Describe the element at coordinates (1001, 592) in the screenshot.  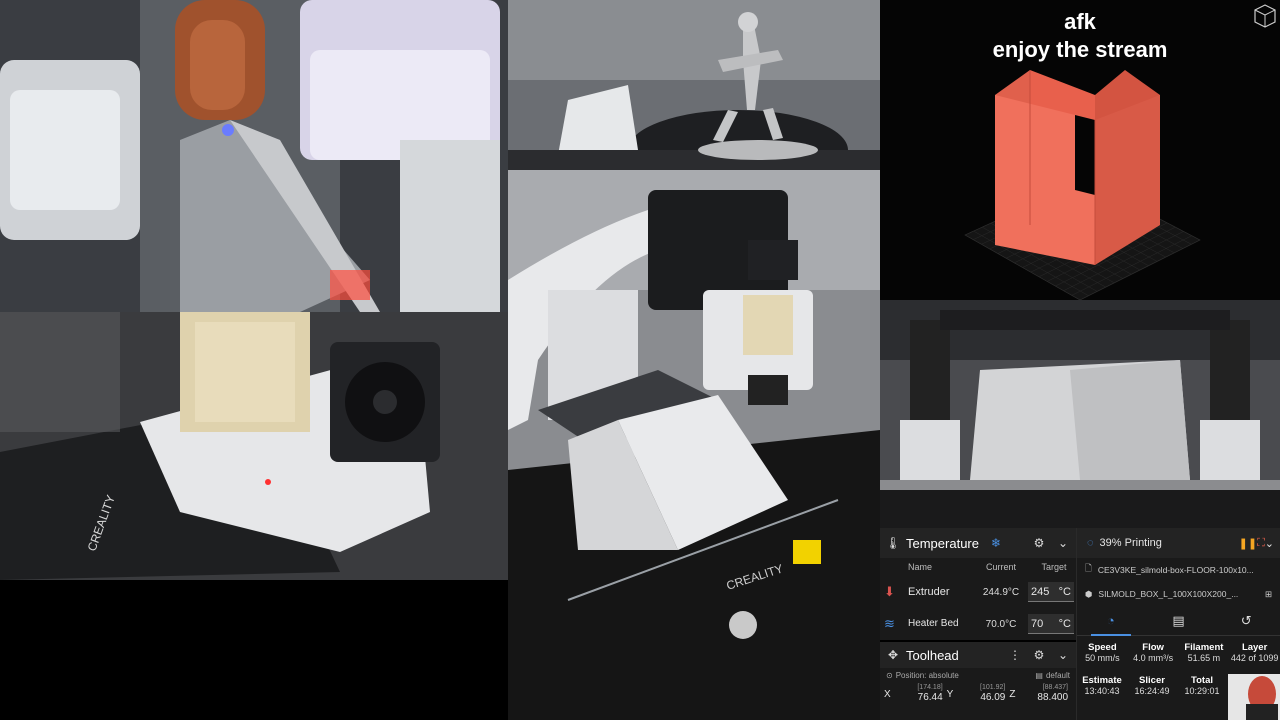
I see `extruder-current: 244.9°C` at that location.